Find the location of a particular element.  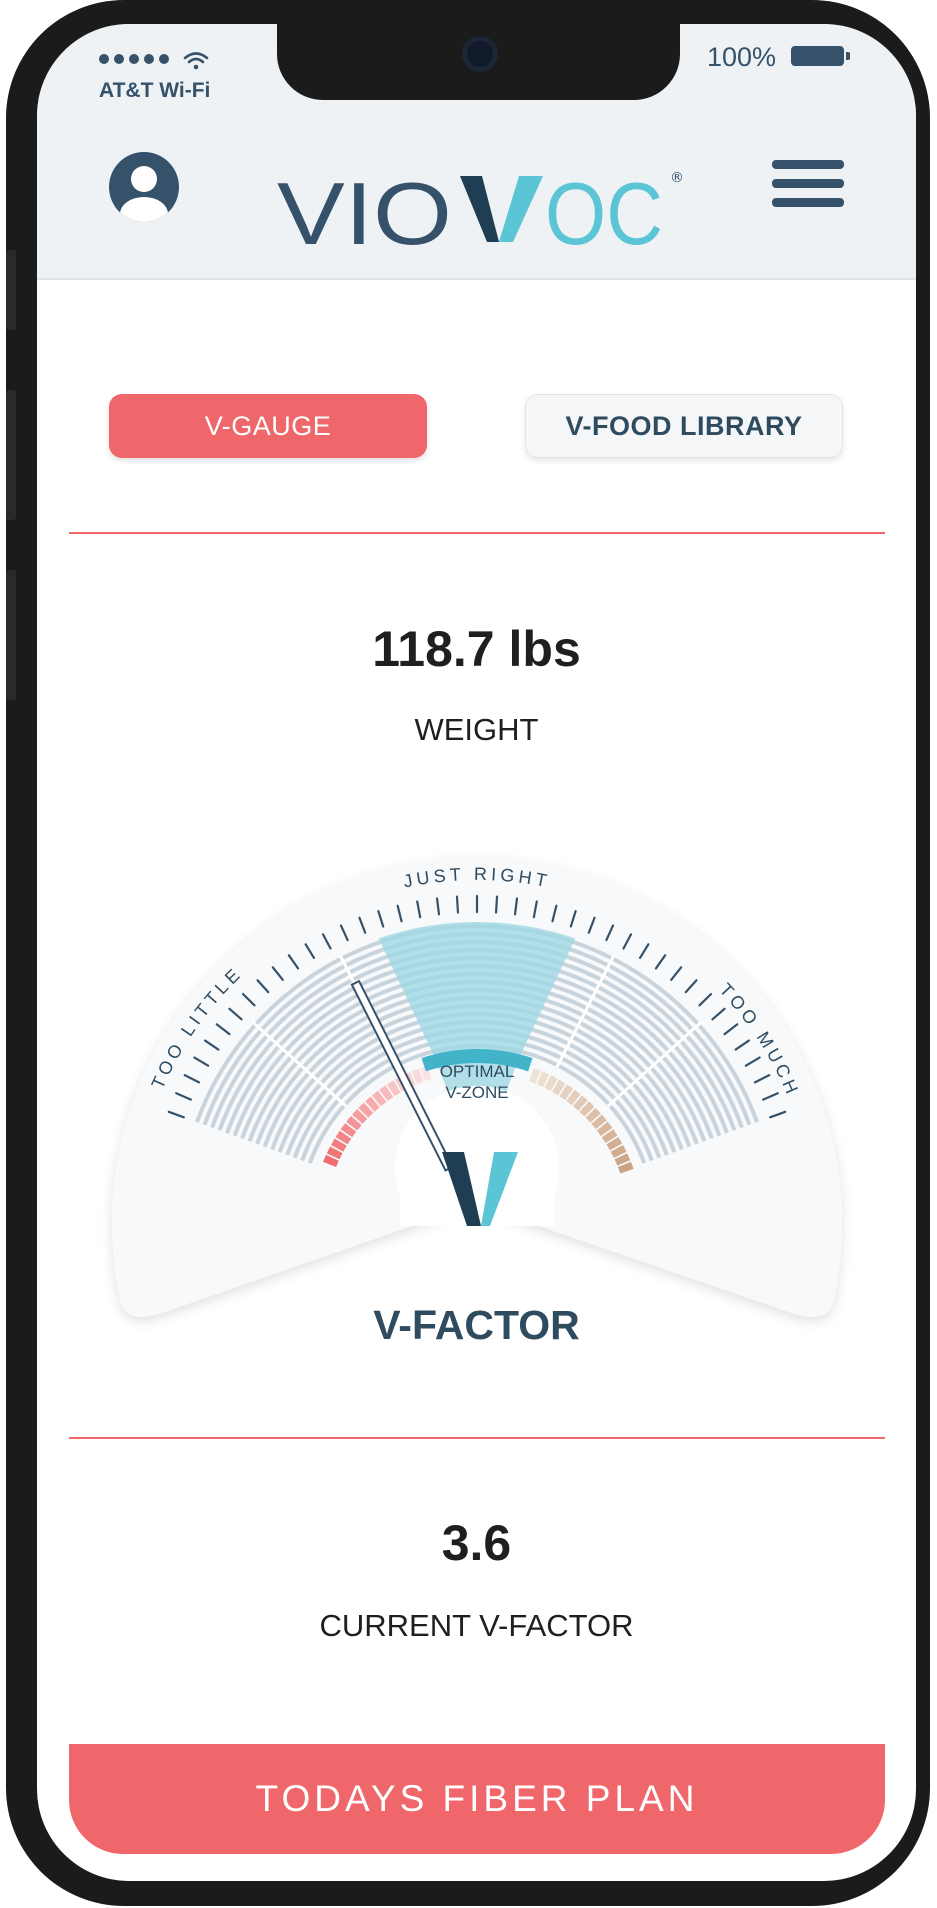

tab-v-food-library: V-FOOD LIBRARY is located at coordinates (684, 426).